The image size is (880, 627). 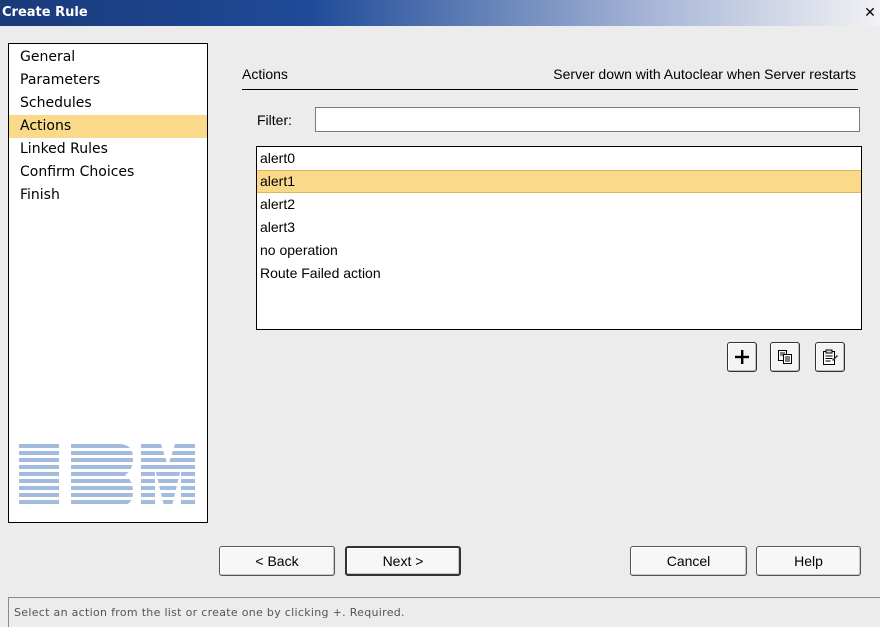 I want to click on nav-item-schedules: Schedules, so click(x=108, y=103).